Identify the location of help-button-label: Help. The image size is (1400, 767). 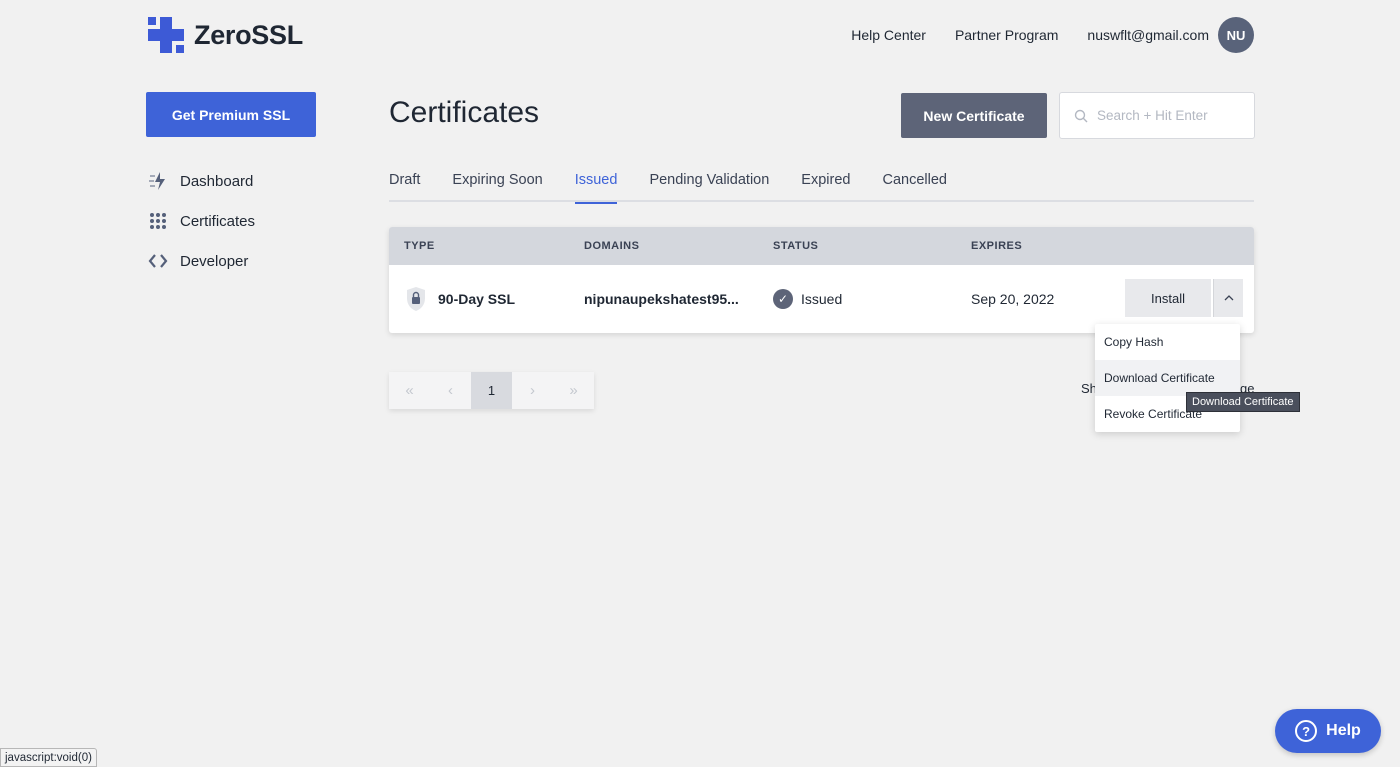
(1343, 730).